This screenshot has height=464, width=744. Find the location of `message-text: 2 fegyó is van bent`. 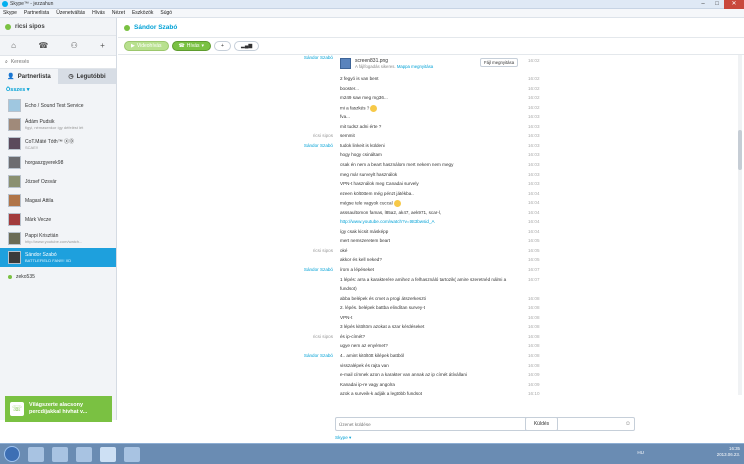

message-text: 2 fegyó is van bent is located at coordinates (359, 78).